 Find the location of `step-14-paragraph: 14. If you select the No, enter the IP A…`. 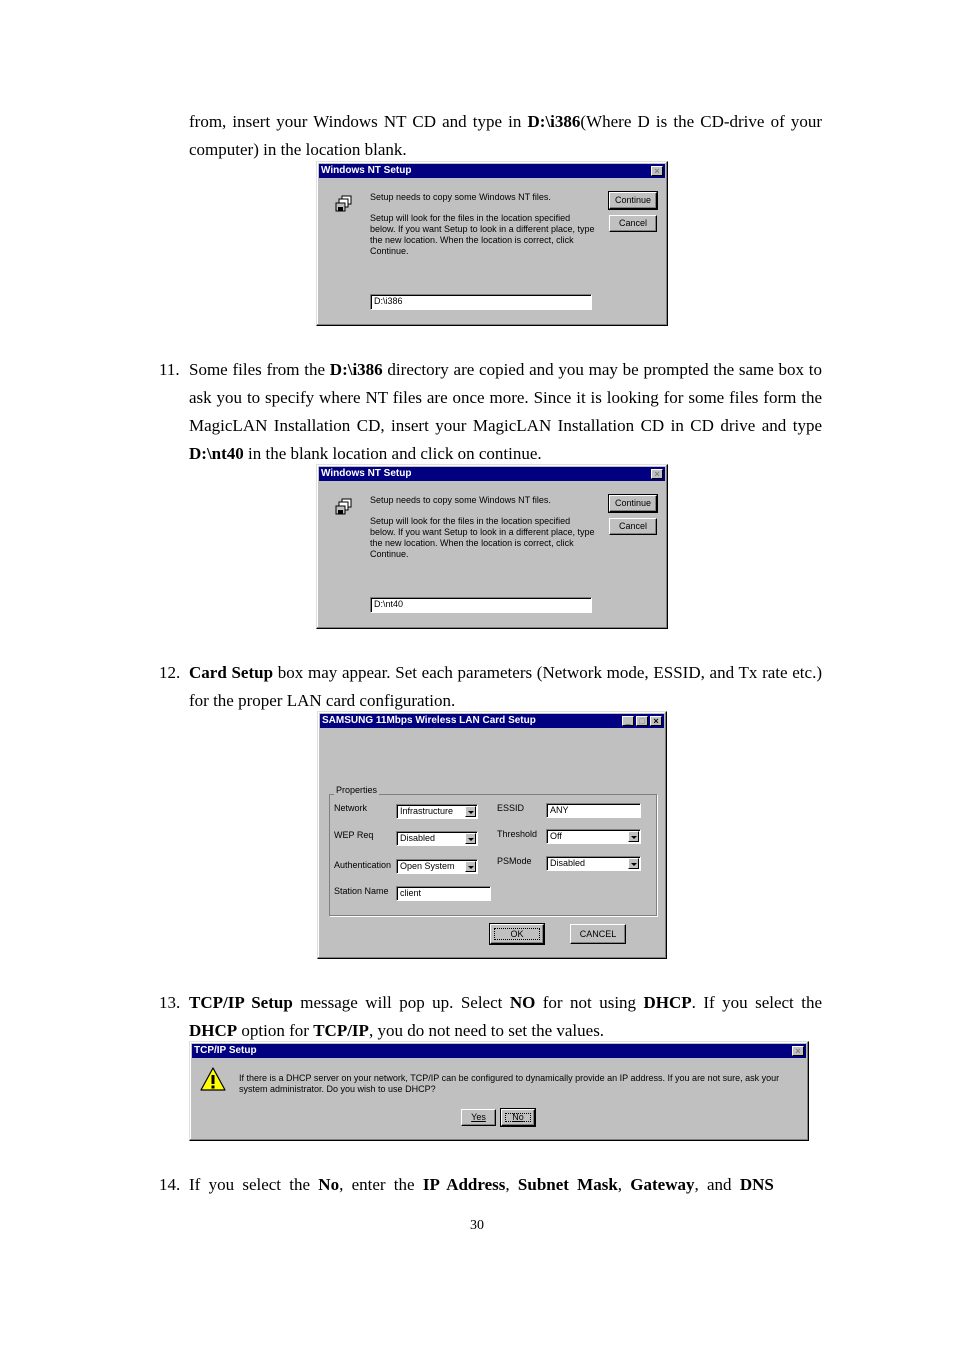

step-14-paragraph: 14. If you select the No, enter the IP A… is located at coordinates (490, 1185).